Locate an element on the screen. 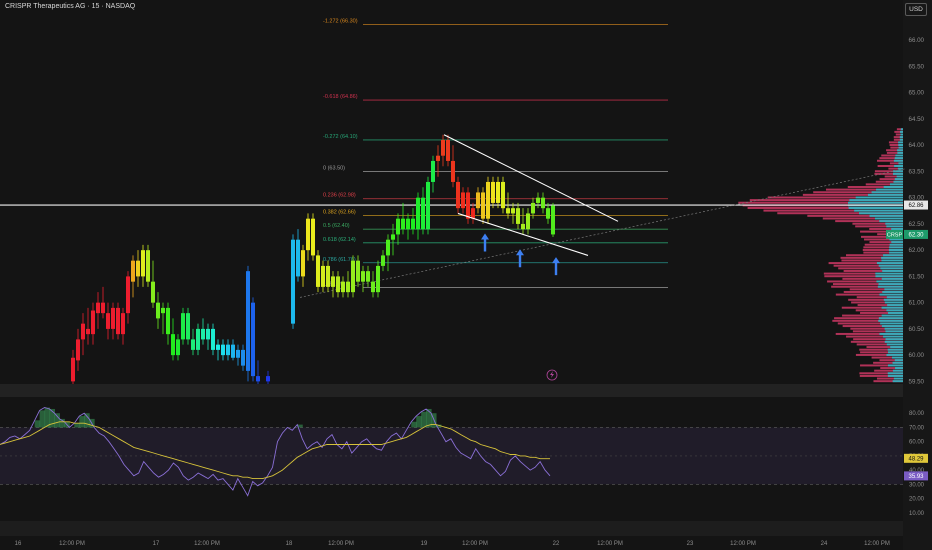 This screenshot has height=550, width=932. time-axis-label: 24 is located at coordinates (824, 544).